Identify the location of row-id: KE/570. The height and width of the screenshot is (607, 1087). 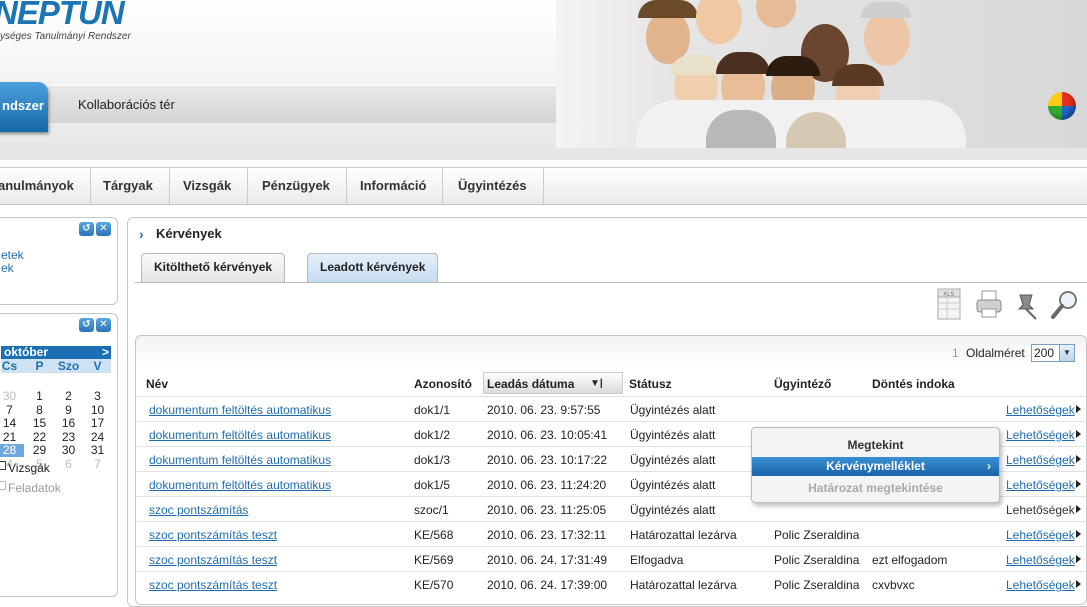
(434, 585).